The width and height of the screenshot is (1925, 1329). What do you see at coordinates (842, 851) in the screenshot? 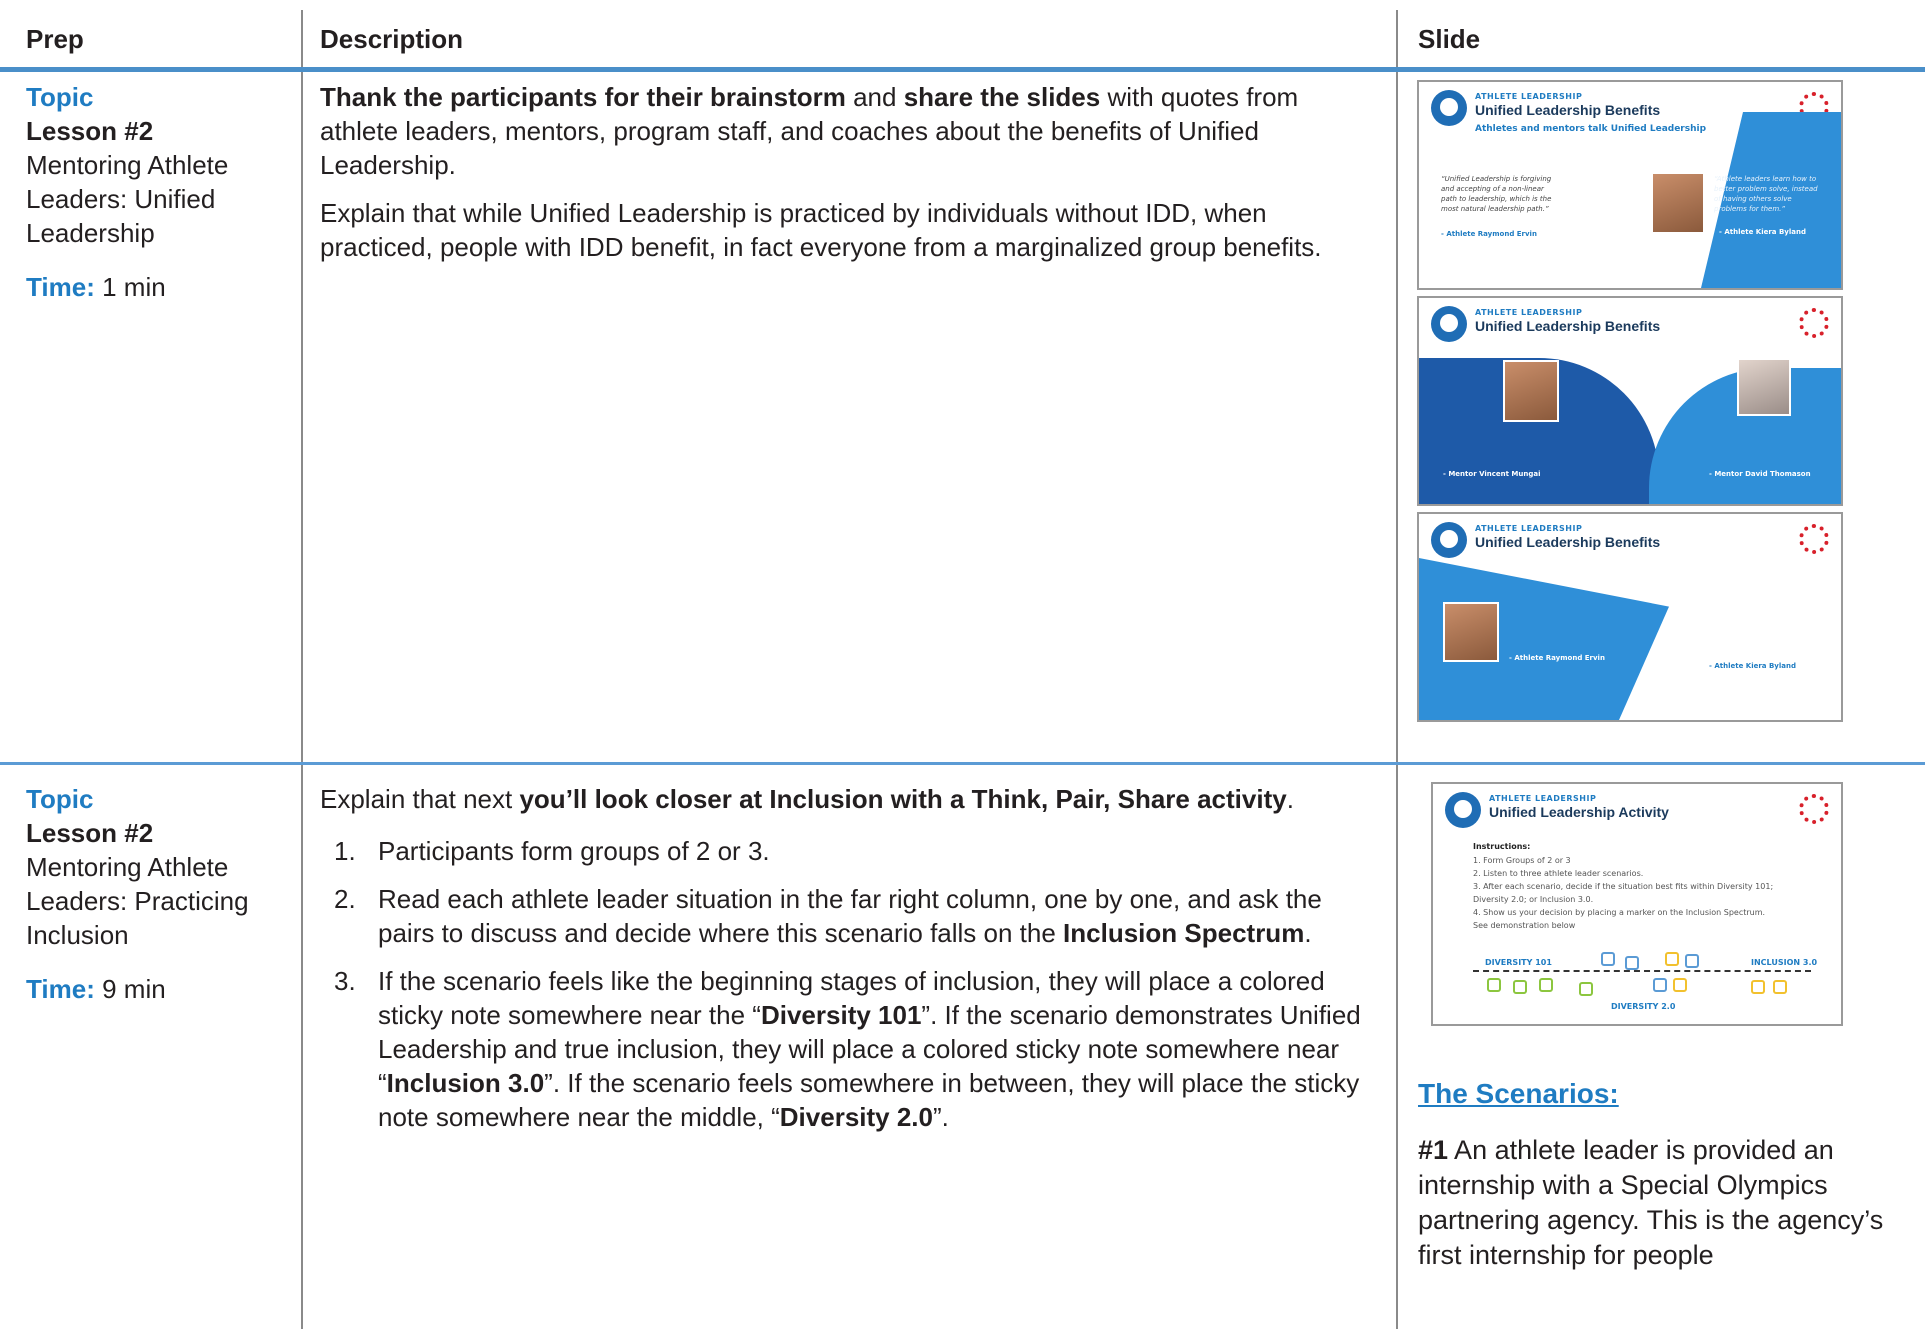
I see `list-item: 1. Participants form groups of 2 or 3.` at bounding box center [842, 851].